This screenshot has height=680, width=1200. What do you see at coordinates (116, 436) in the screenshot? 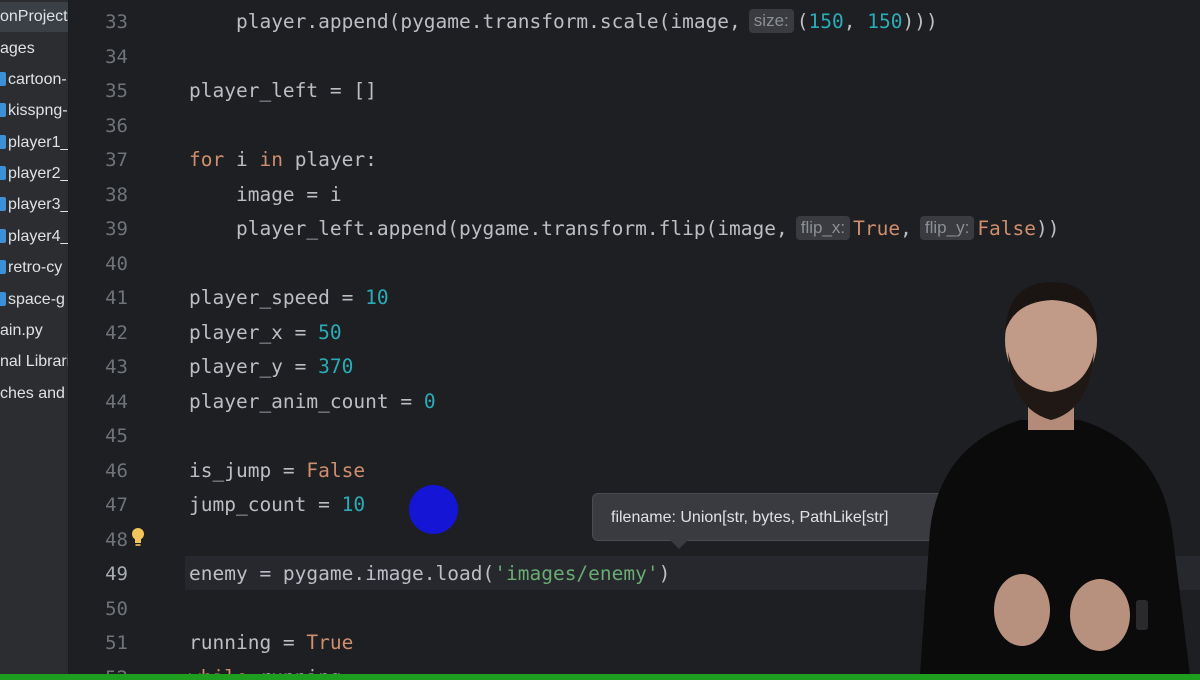
I see `line-number: 45` at bounding box center [116, 436].